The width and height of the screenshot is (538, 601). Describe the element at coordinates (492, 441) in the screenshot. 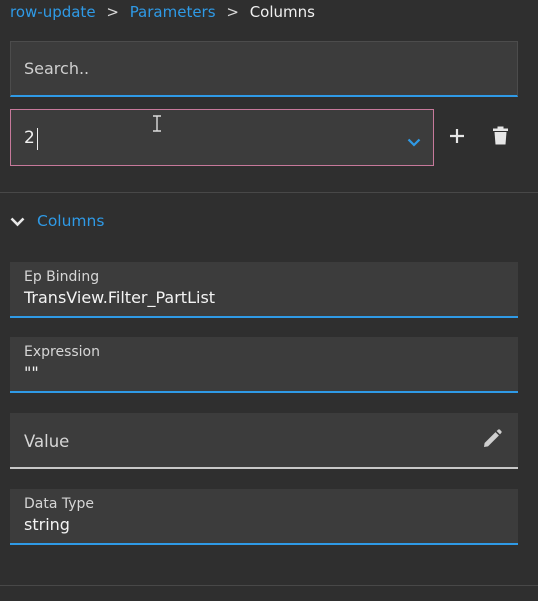

I see `pencil-icon` at that location.